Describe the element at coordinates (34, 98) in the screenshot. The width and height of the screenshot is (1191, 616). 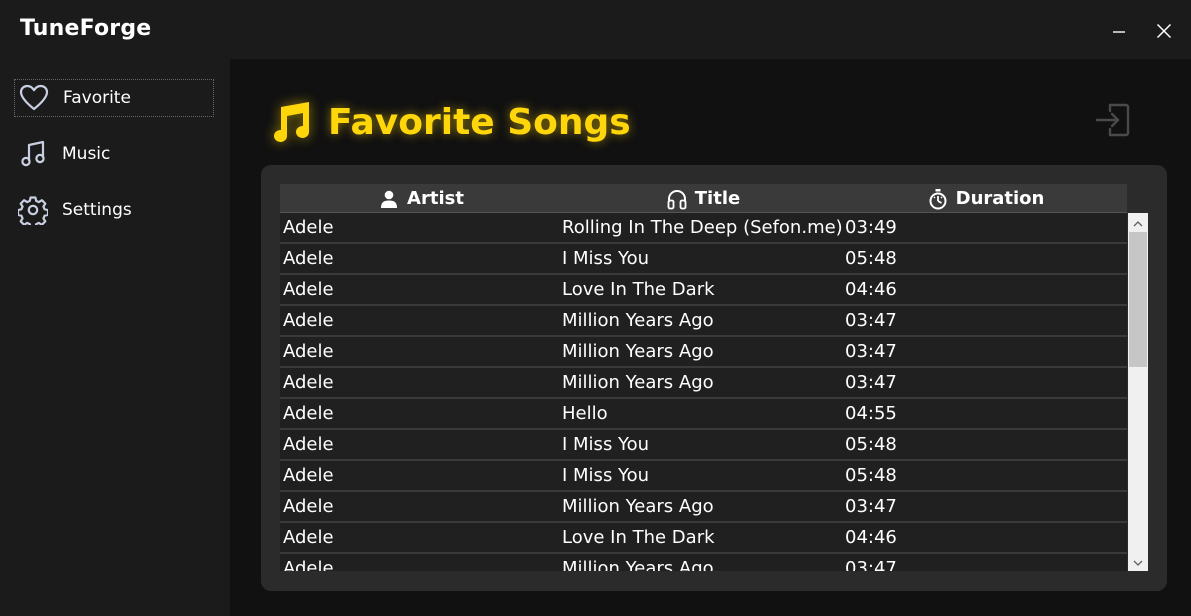
I see `heart-icon` at that location.